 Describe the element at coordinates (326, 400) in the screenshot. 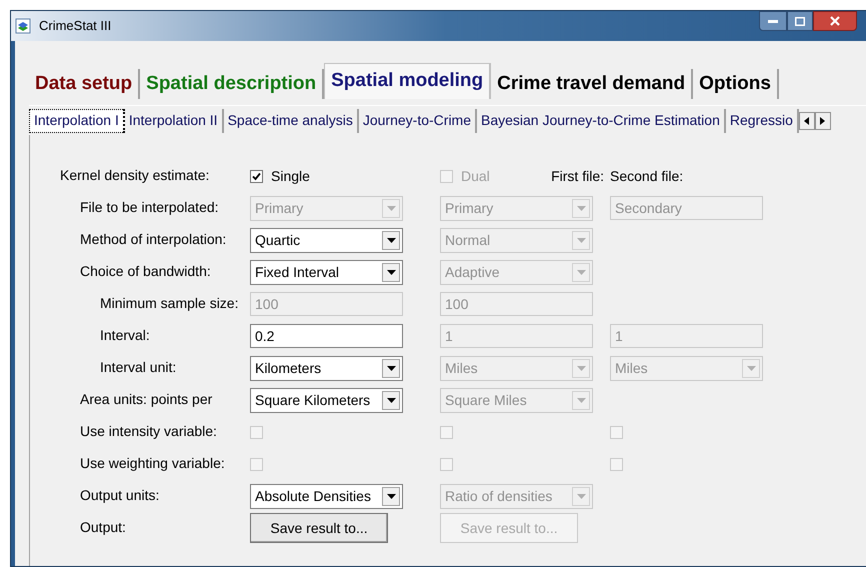

I see `dropdown: Square Kilometers` at that location.